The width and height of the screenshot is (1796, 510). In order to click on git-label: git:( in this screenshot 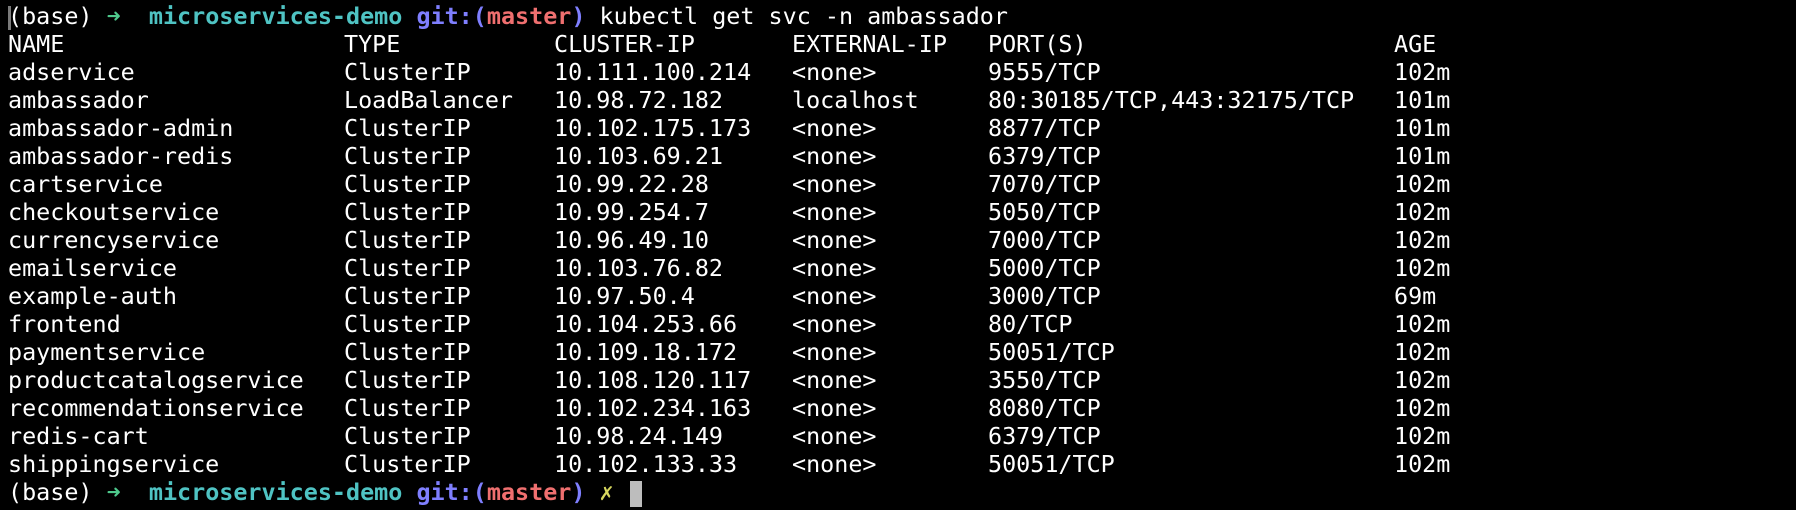, I will do `click(451, 16)`.